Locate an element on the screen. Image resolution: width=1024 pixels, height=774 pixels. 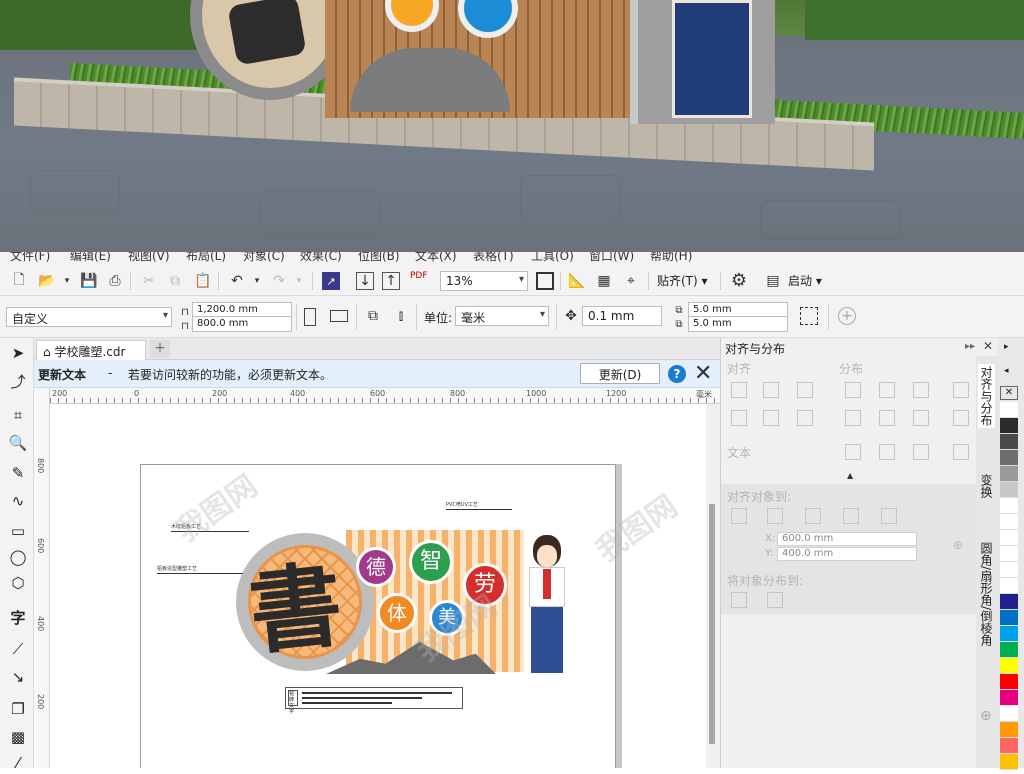
transparency-icon: ▩ is located at coordinates (18, 737).